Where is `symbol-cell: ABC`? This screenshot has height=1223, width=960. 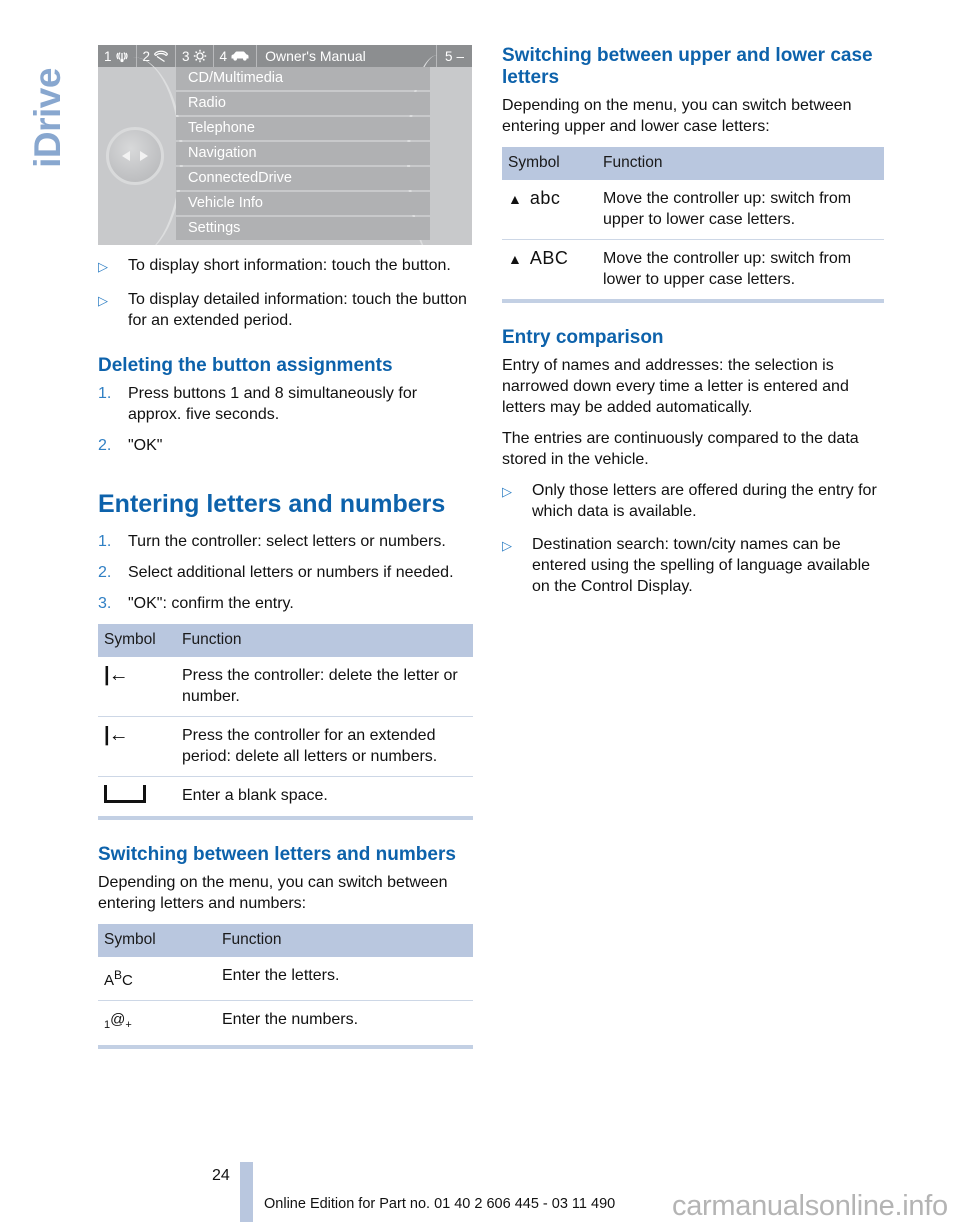 symbol-cell: ABC is located at coordinates (160, 979).